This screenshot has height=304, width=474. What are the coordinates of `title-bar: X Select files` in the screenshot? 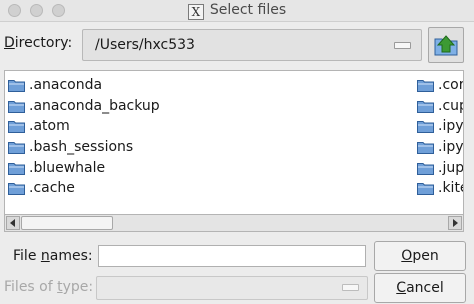 It's located at (237, 11).